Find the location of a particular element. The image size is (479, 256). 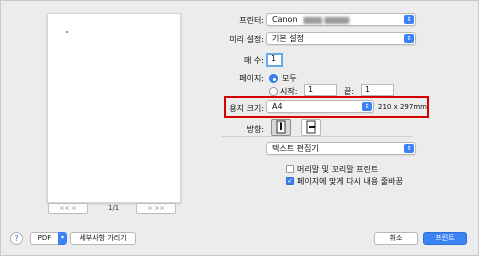

first-prev-page-button: << < is located at coordinates (68, 208).